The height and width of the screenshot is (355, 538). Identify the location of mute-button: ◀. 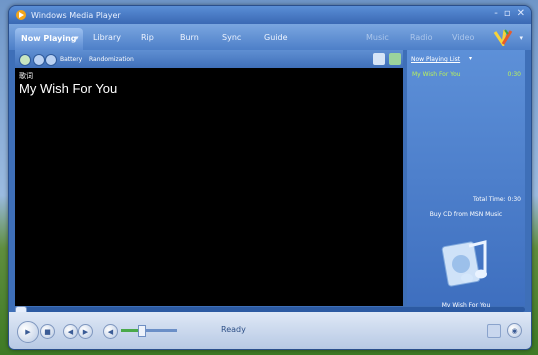
(110, 331).